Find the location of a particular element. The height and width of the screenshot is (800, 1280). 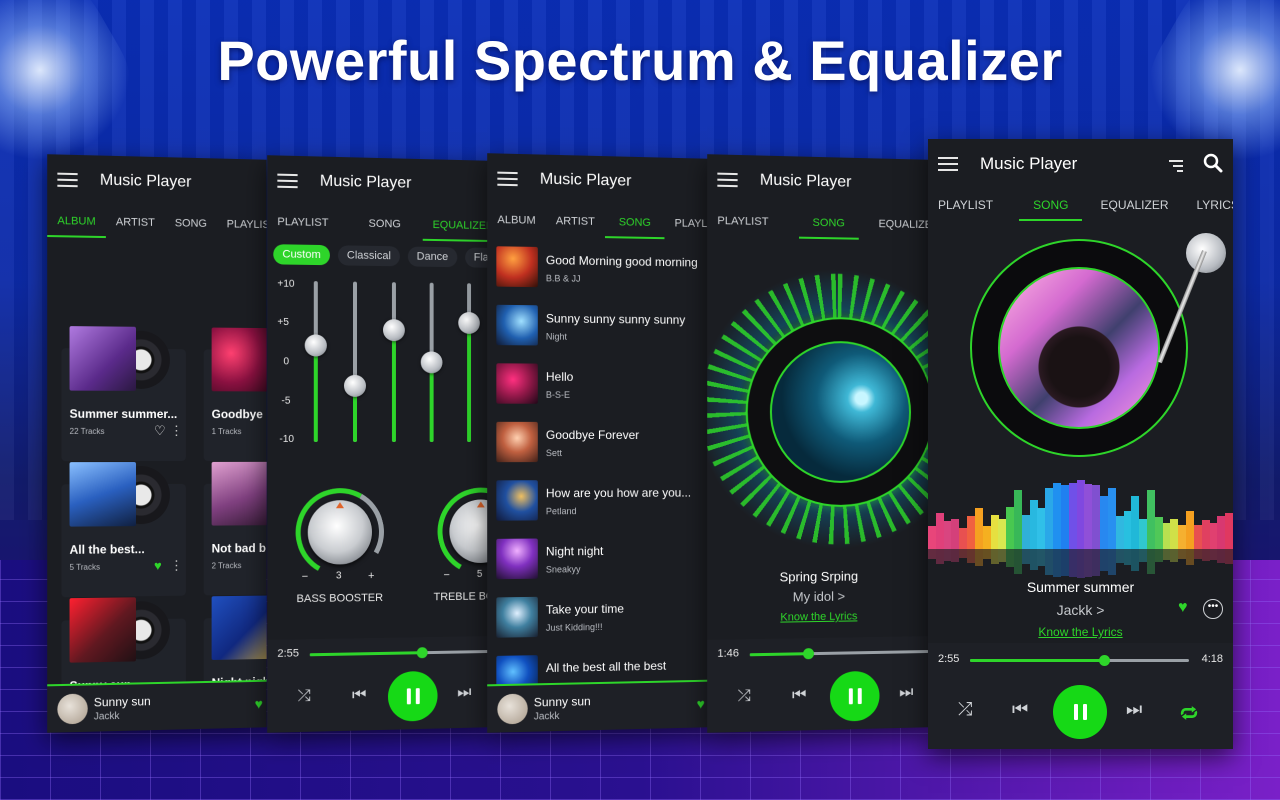

mini-player-title: Sunny sun is located at coordinates (562, 702).